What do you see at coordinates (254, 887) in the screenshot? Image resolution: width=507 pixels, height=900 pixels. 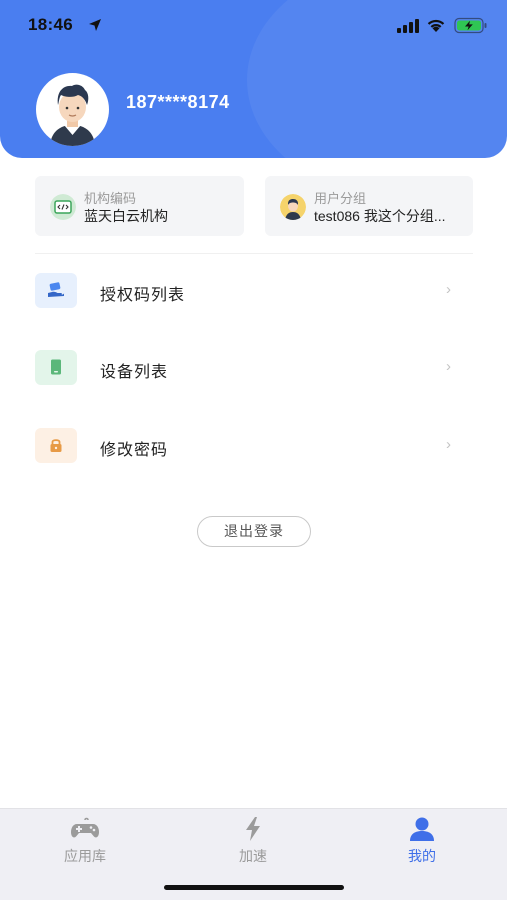 I see `home-indicator` at bounding box center [254, 887].